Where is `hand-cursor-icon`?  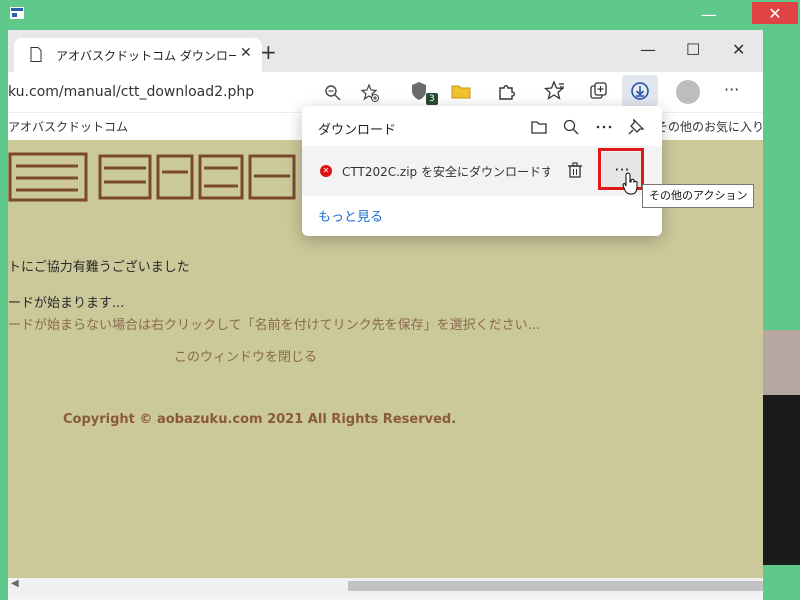 hand-cursor-icon is located at coordinates (630, 183).